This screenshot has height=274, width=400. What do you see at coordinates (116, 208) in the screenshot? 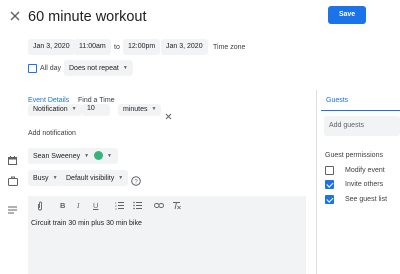
I see `svg-text: 3` at bounding box center [116, 208].